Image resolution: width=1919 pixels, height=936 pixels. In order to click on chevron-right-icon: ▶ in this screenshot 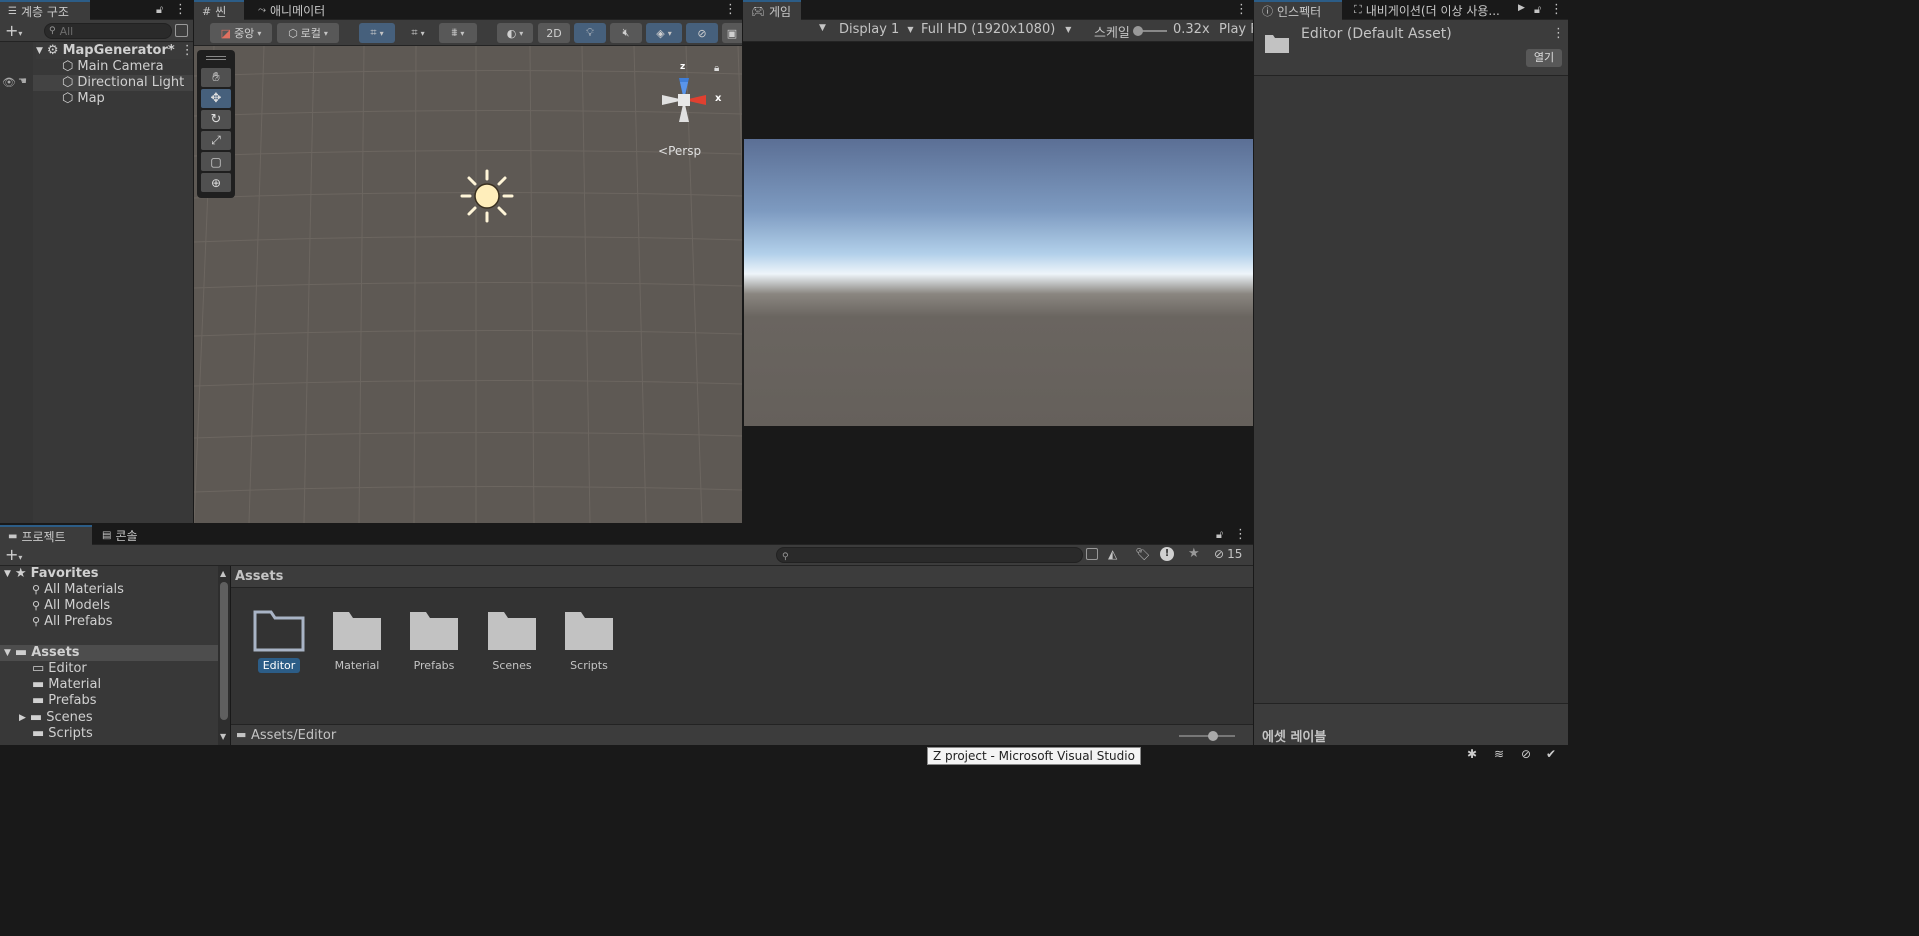, I will do `click(22, 718)`.